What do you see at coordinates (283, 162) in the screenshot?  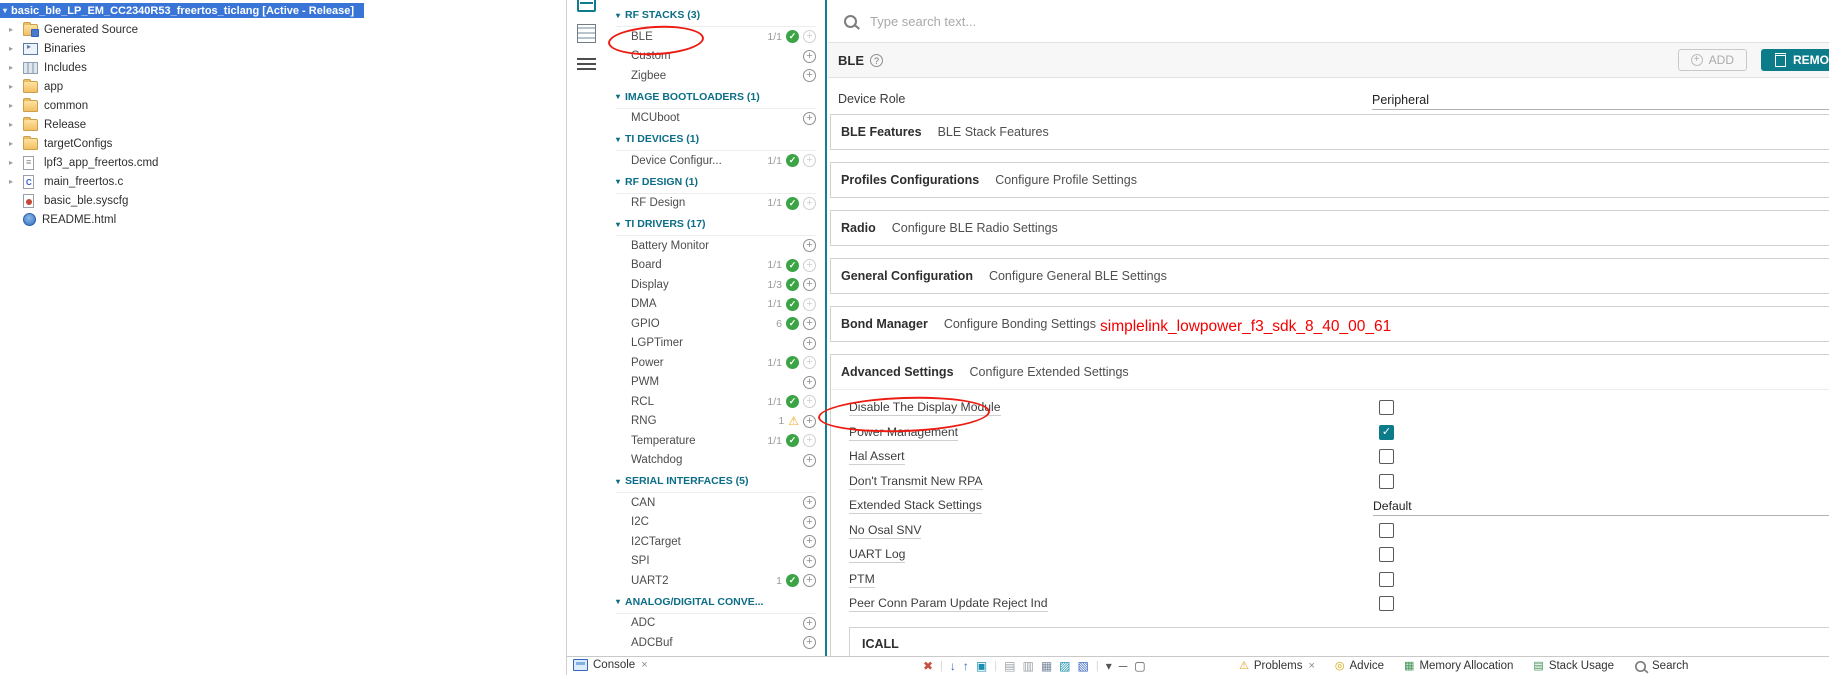 I see `explorer-item: ▸ lpf3_app_freertos.cmd` at bounding box center [283, 162].